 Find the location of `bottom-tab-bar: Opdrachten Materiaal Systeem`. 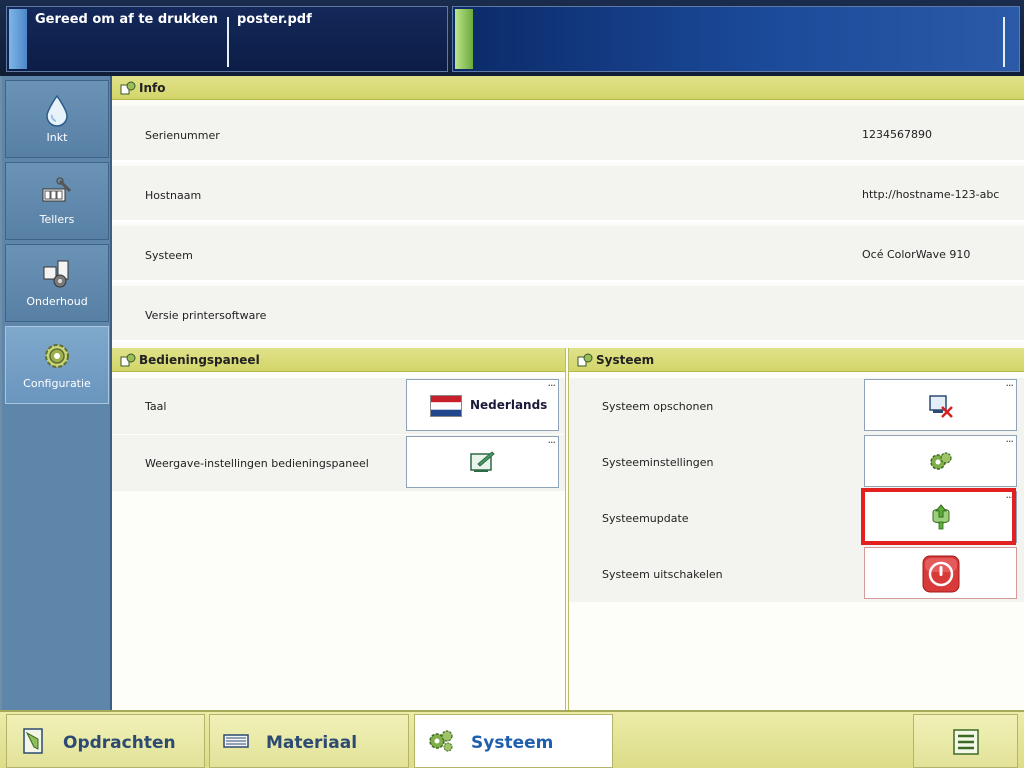

bottom-tab-bar: Opdrachten Materiaal Systeem is located at coordinates (512, 739).